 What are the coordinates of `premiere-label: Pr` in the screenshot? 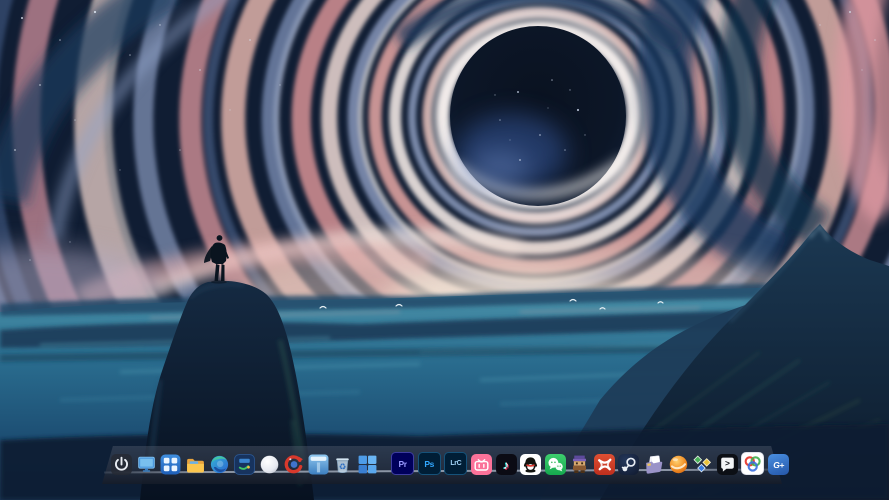 It's located at (403, 463).